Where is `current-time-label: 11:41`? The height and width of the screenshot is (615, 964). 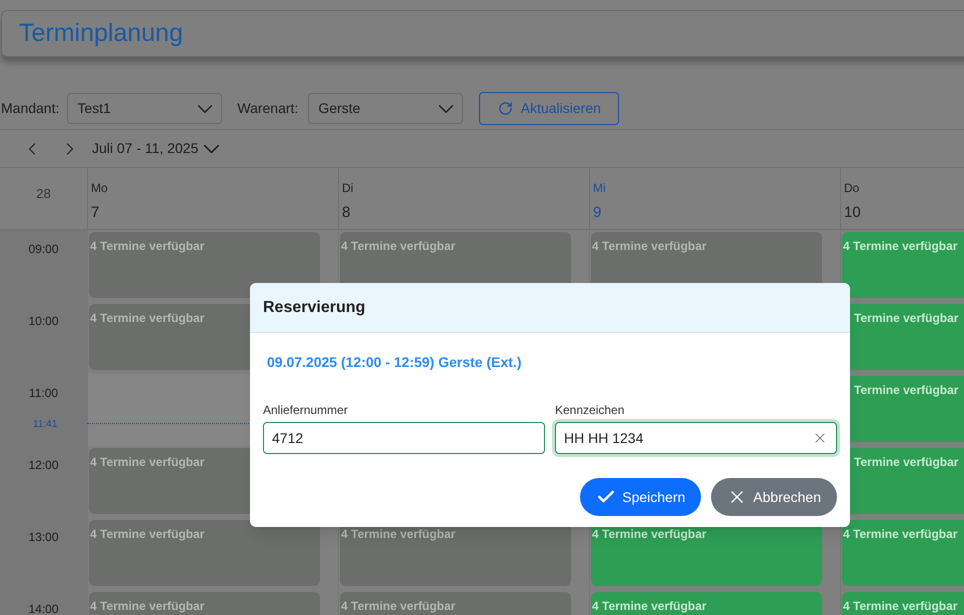 current-time-label: 11:41 is located at coordinates (45, 425).